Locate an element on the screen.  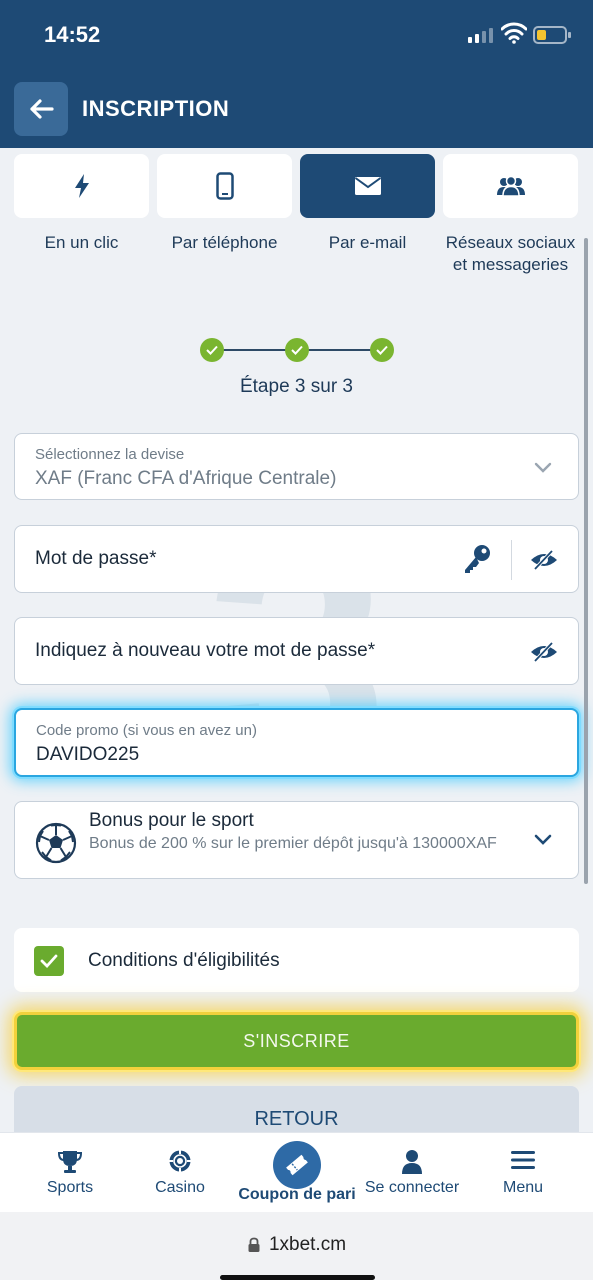
password-label: Mot de passe* is located at coordinates (96, 558).